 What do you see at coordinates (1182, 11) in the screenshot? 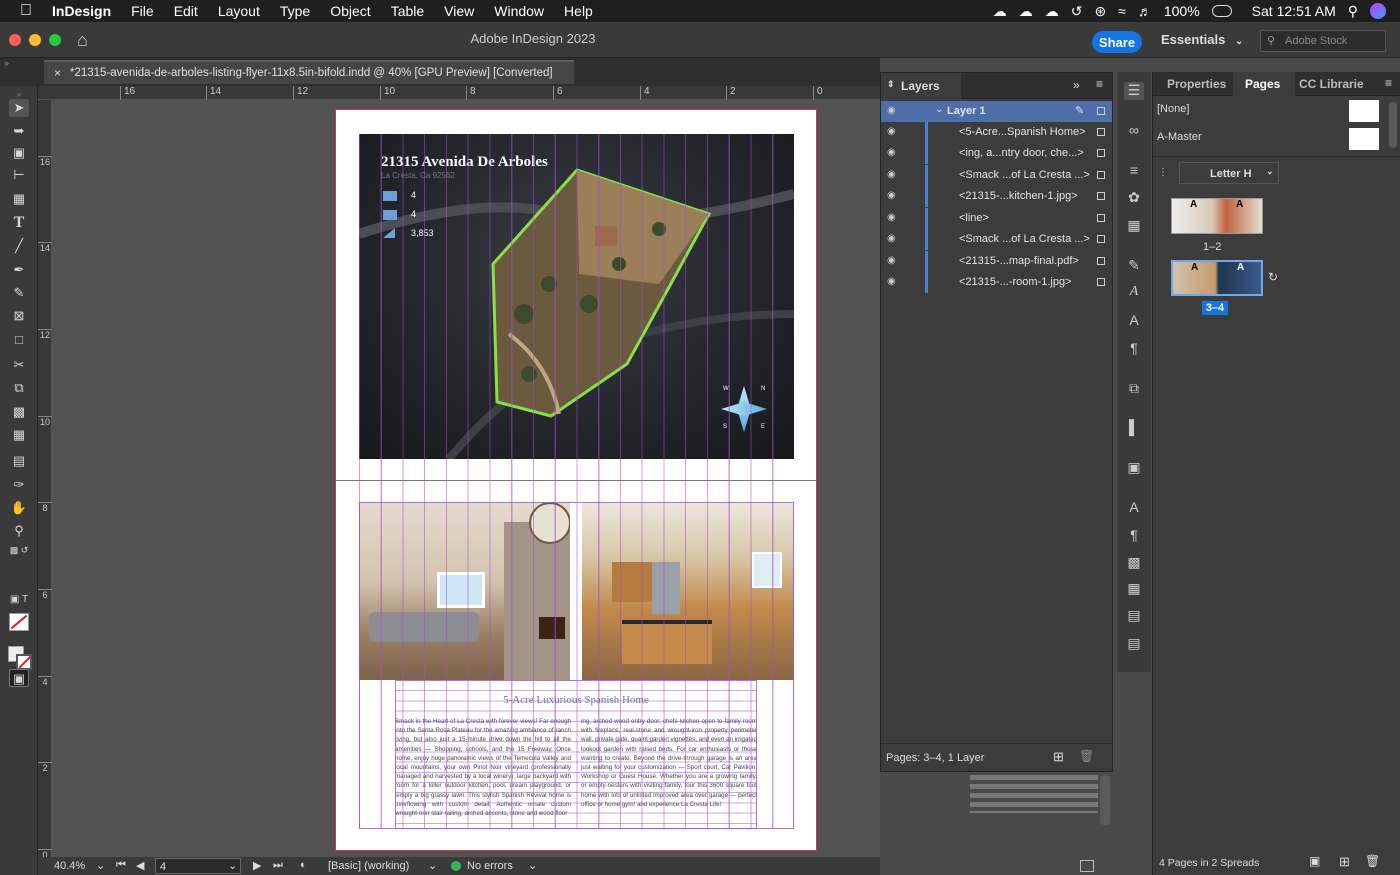
I see `battery-percent: 100%` at bounding box center [1182, 11].